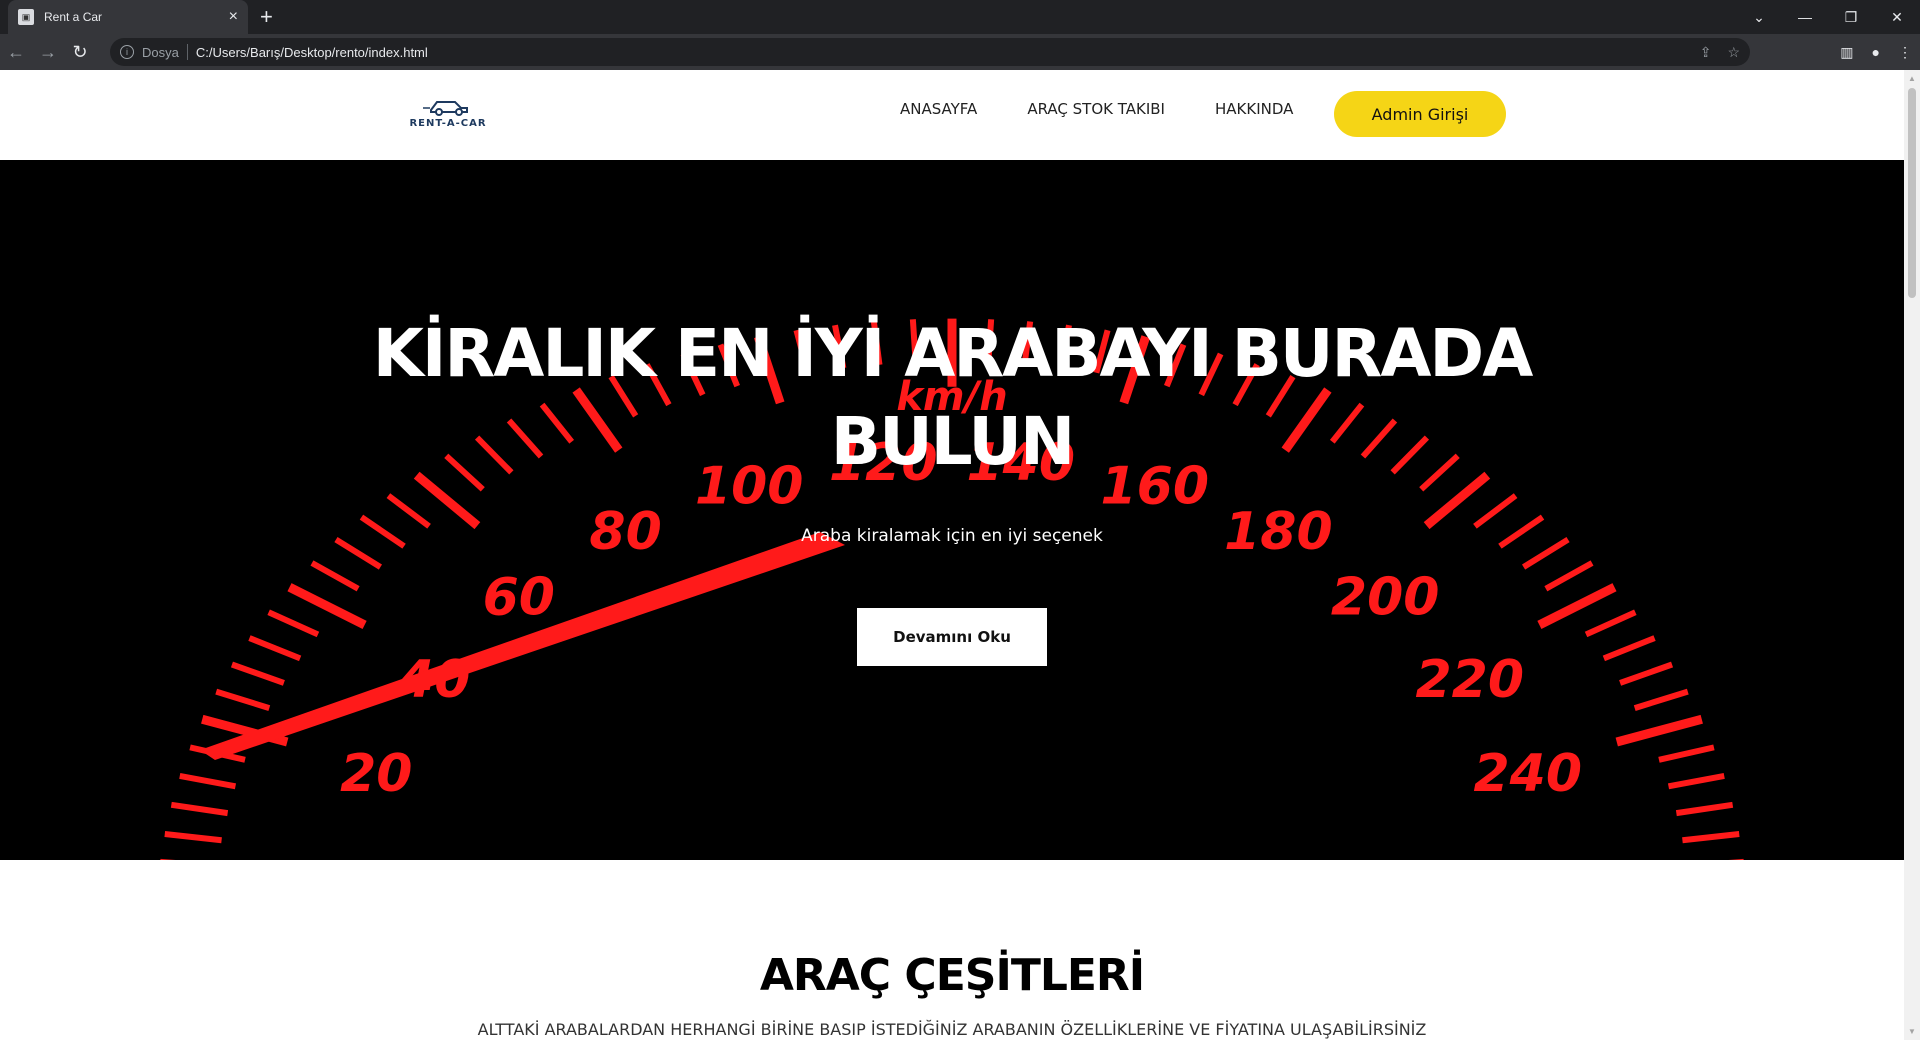  What do you see at coordinates (1912, 1031) in the screenshot?
I see `scroll-down-icon: ▼` at bounding box center [1912, 1031].